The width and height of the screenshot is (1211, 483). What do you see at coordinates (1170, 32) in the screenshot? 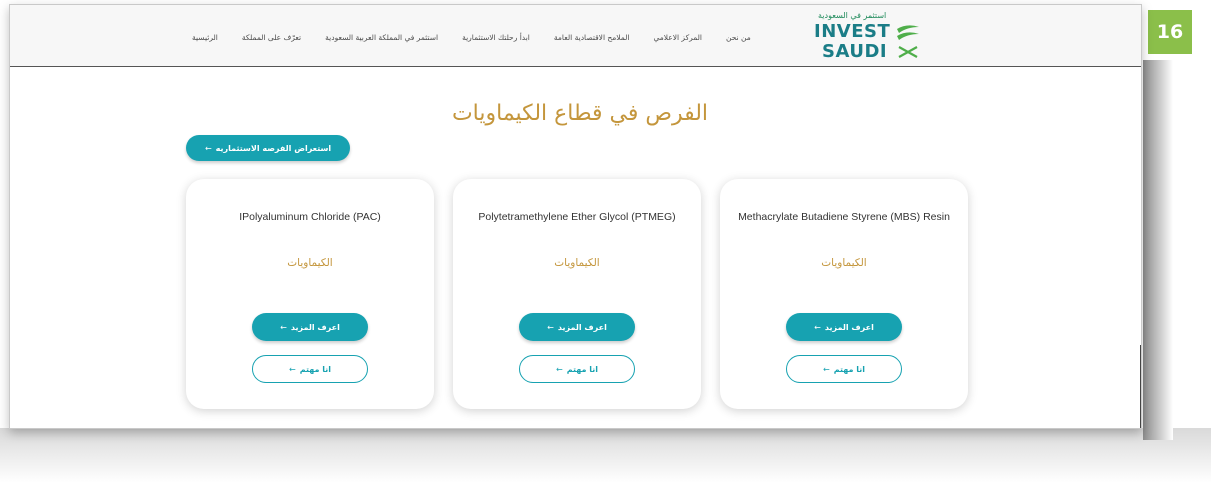
I see `page-number-badge: 16` at bounding box center [1170, 32].